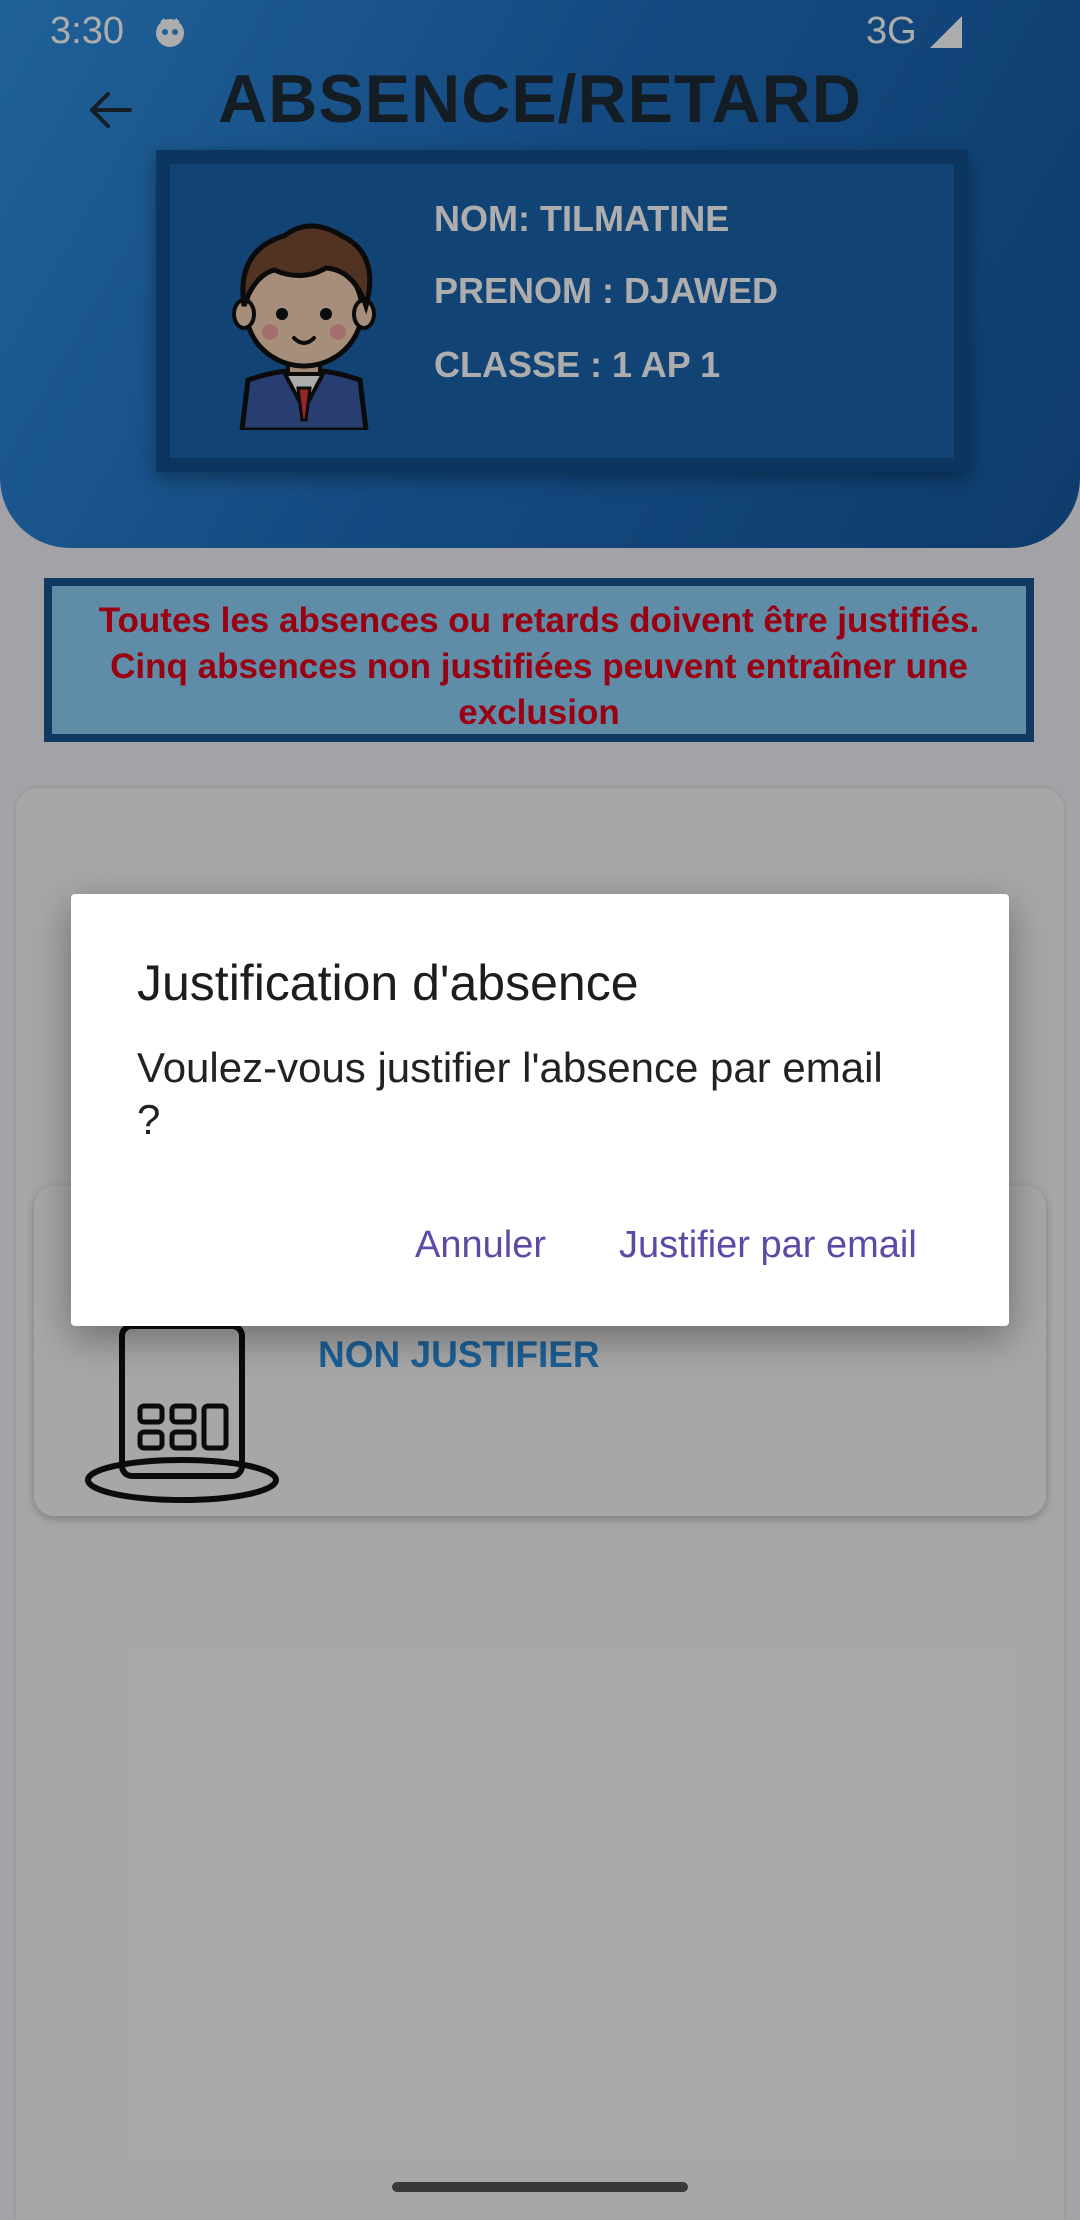 This screenshot has height=2220, width=1080. I want to click on cancel-button: Annuler, so click(480, 1245).